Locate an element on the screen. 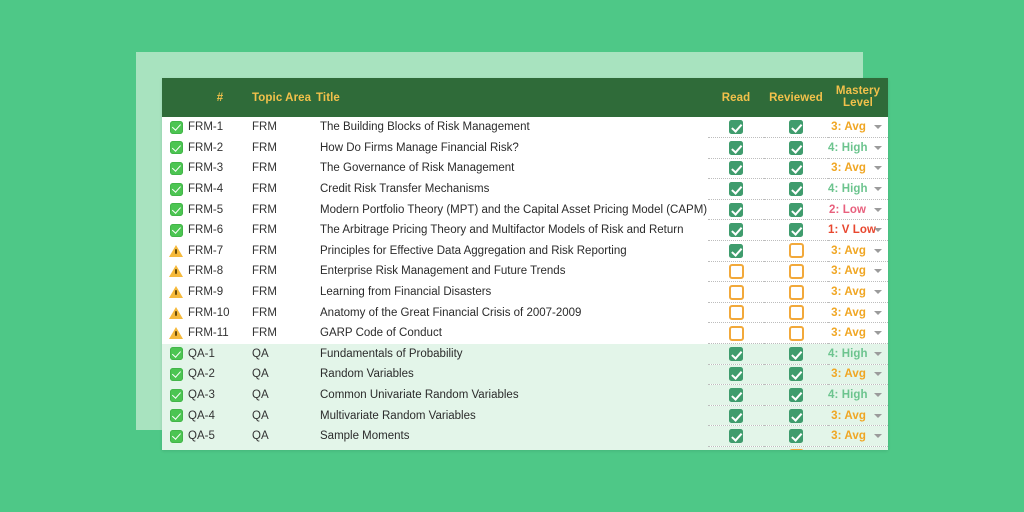 This screenshot has width=1024, height=512. mastery-level-dropdown is located at coordinates (858, 448).